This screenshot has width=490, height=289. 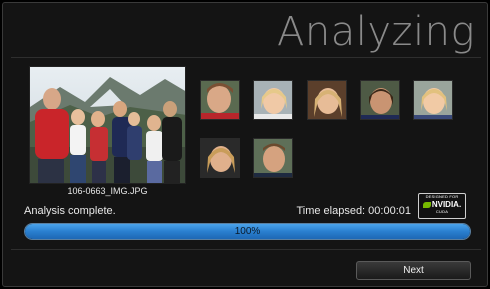 I want to click on page-title: Analyzing, so click(x=376, y=32).